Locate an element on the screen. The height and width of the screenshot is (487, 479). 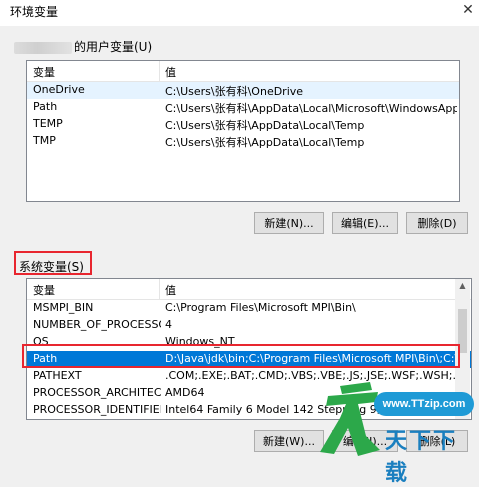
row-value: Windows_NT is located at coordinates (200, 341).